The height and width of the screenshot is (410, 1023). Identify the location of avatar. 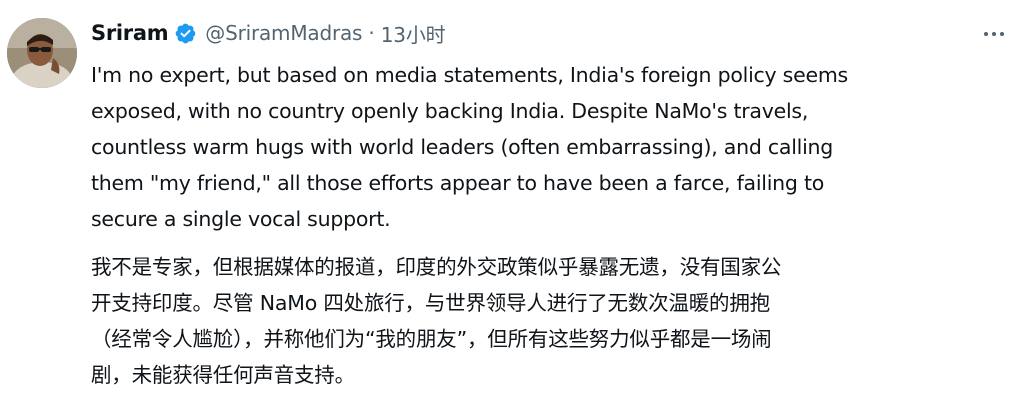
(42, 53).